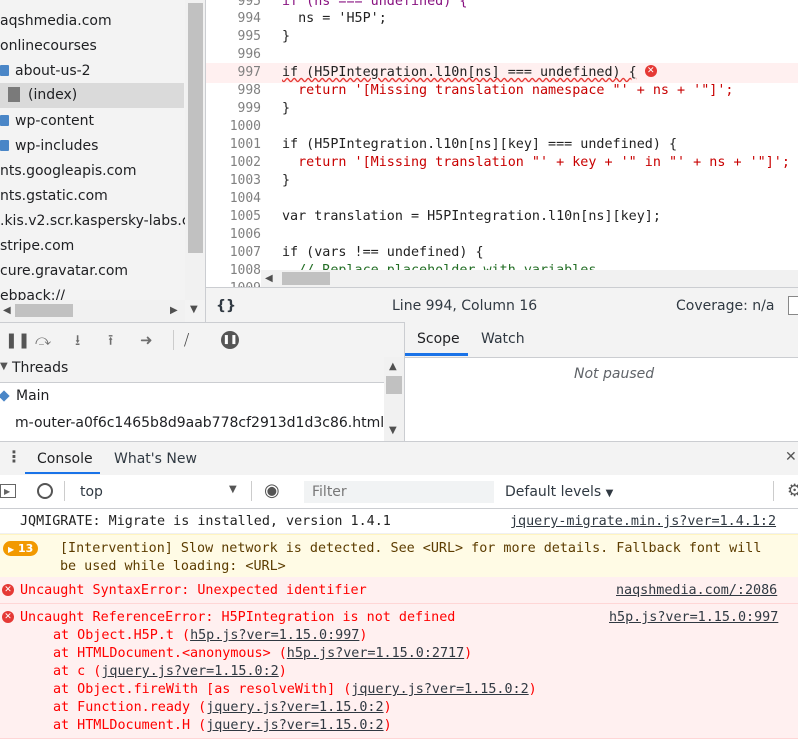 The height and width of the screenshot is (754, 798). Describe the element at coordinates (45, 71) in the screenshot. I see `tree-item-folder: about-us-2` at that location.